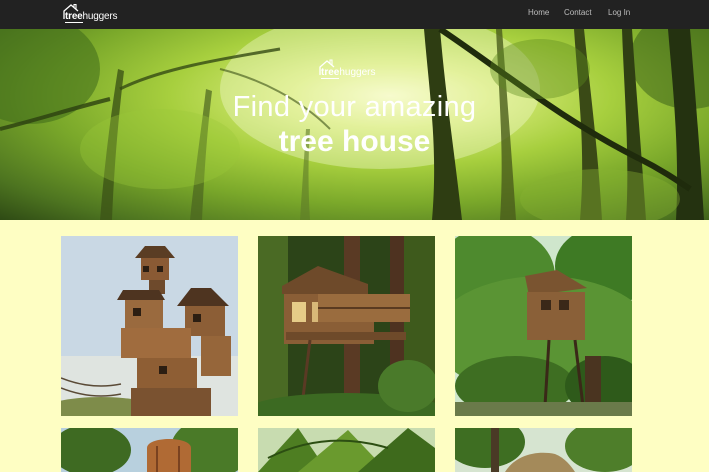 The image size is (709, 472). Describe the element at coordinates (354, 14) in the screenshot. I see `navbar: treehuggers Home Contact Log In` at that location.